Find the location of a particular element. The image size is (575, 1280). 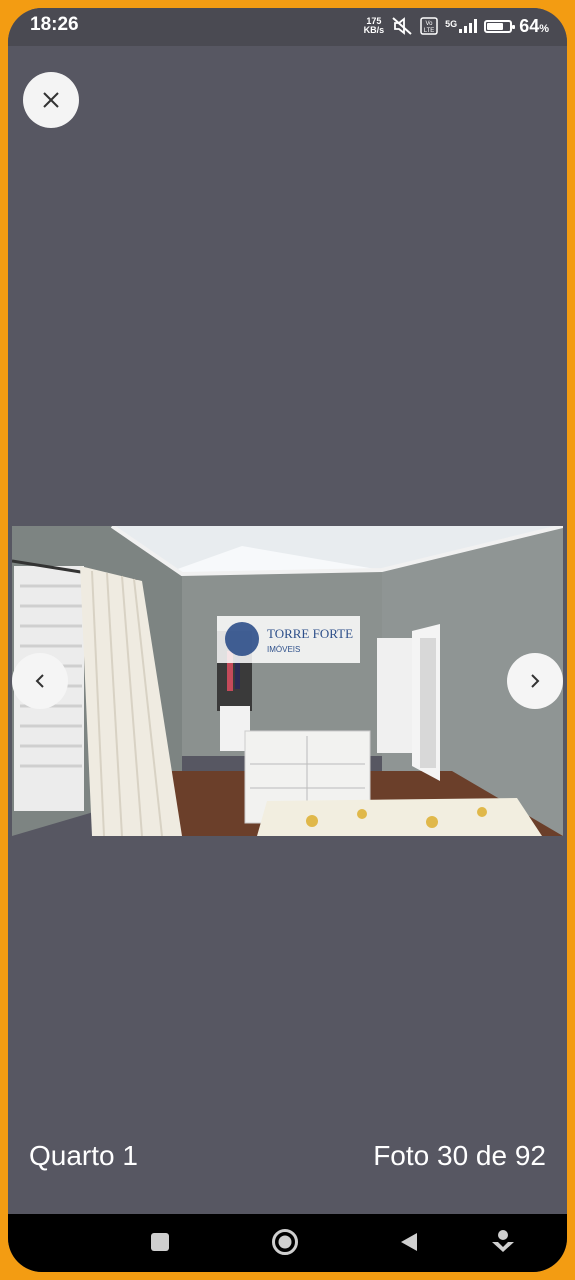

battery-fill is located at coordinates (495, 26).